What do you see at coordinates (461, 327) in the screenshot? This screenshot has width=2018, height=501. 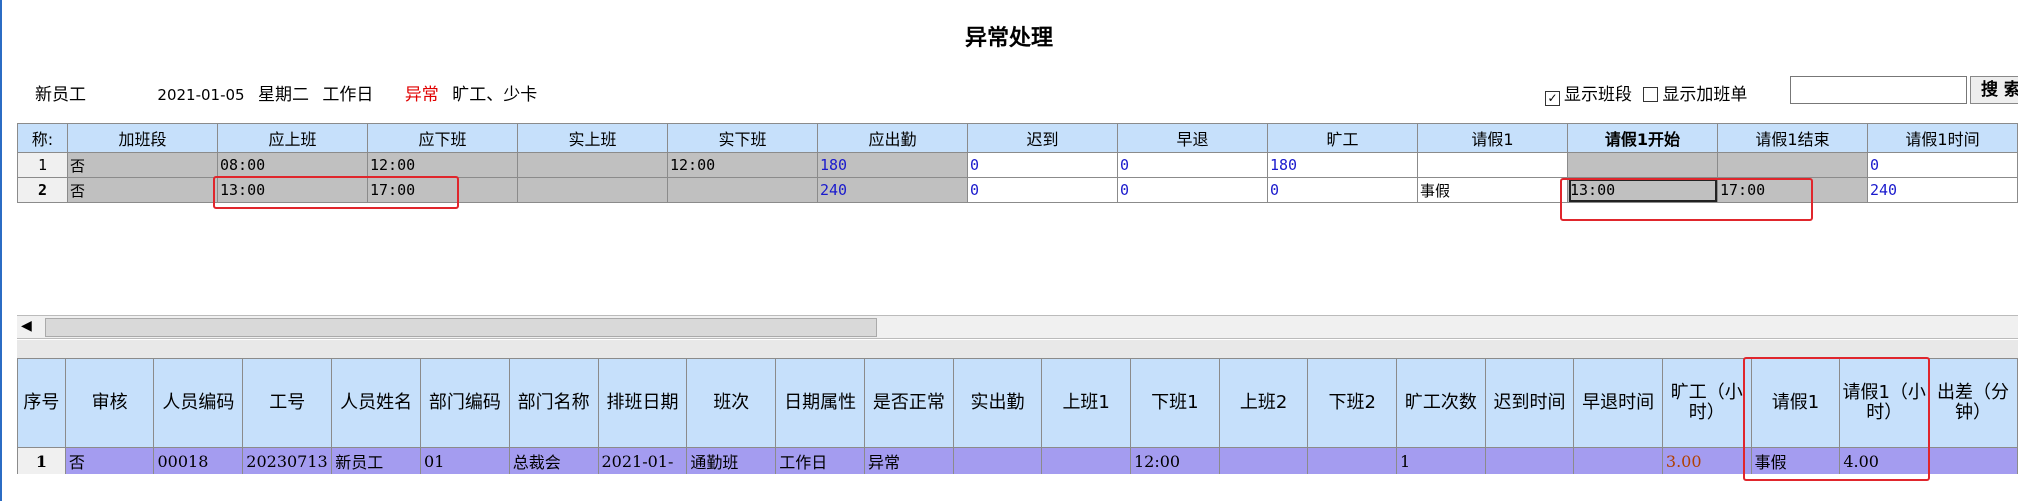 I see `scrollbar-thumb` at bounding box center [461, 327].